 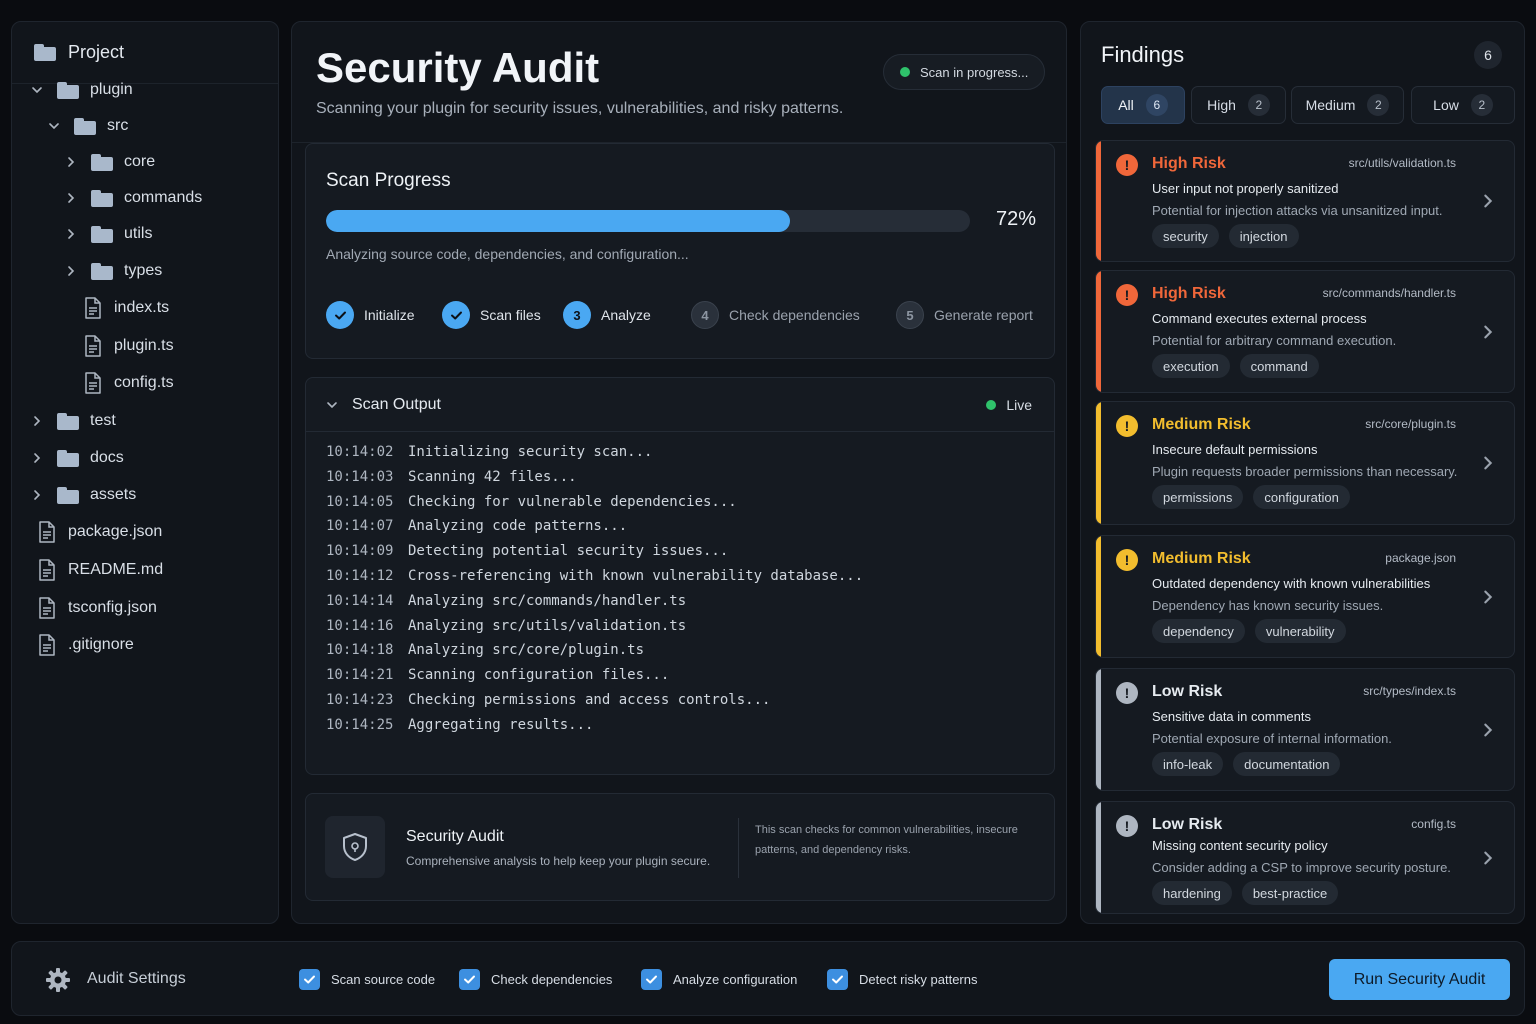 I want to click on tree-folder: src, so click(x=87, y=126).